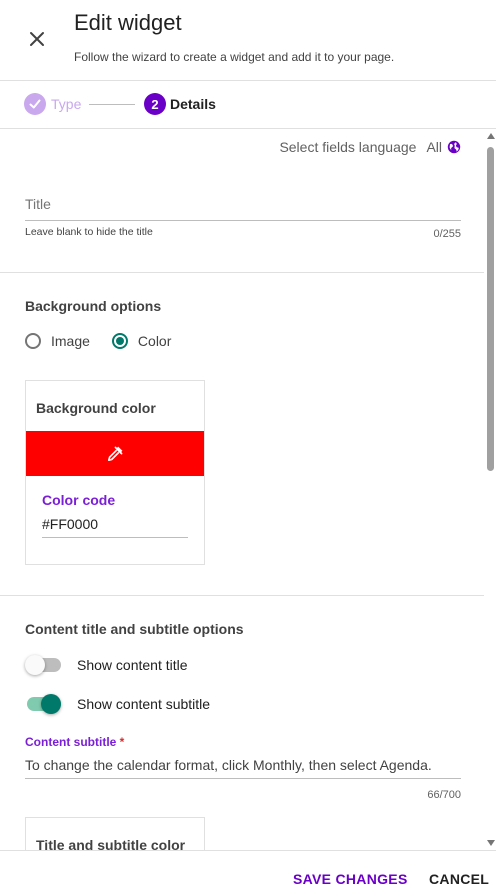 The width and height of the screenshot is (496, 895). What do you see at coordinates (350, 879) in the screenshot?
I see `save-changes-button: SAVE CHANGES` at bounding box center [350, 879].